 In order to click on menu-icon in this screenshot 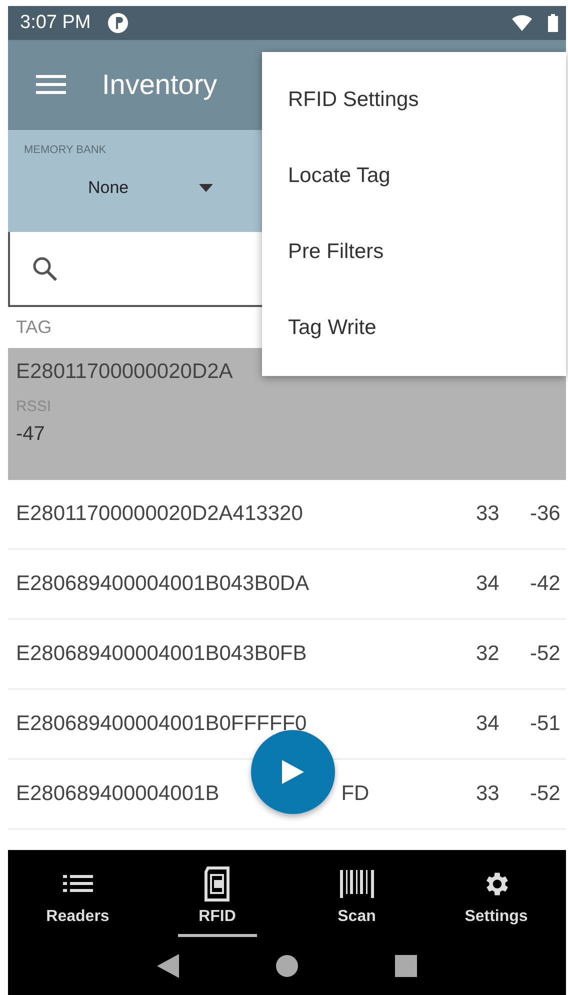, I will do `click(51, 85)`.